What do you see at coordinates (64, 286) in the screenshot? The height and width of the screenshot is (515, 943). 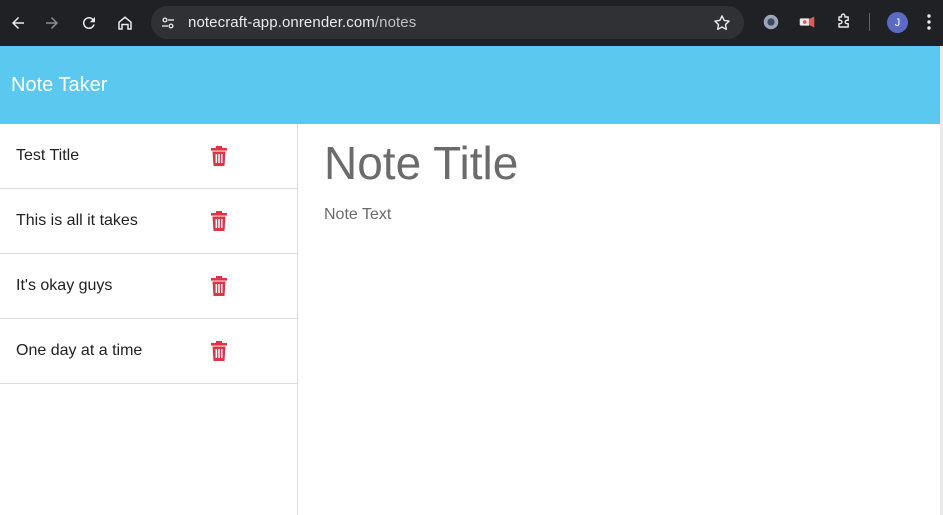 I see `note-item-label: It's okay guys` at bounding box center [64, 286].